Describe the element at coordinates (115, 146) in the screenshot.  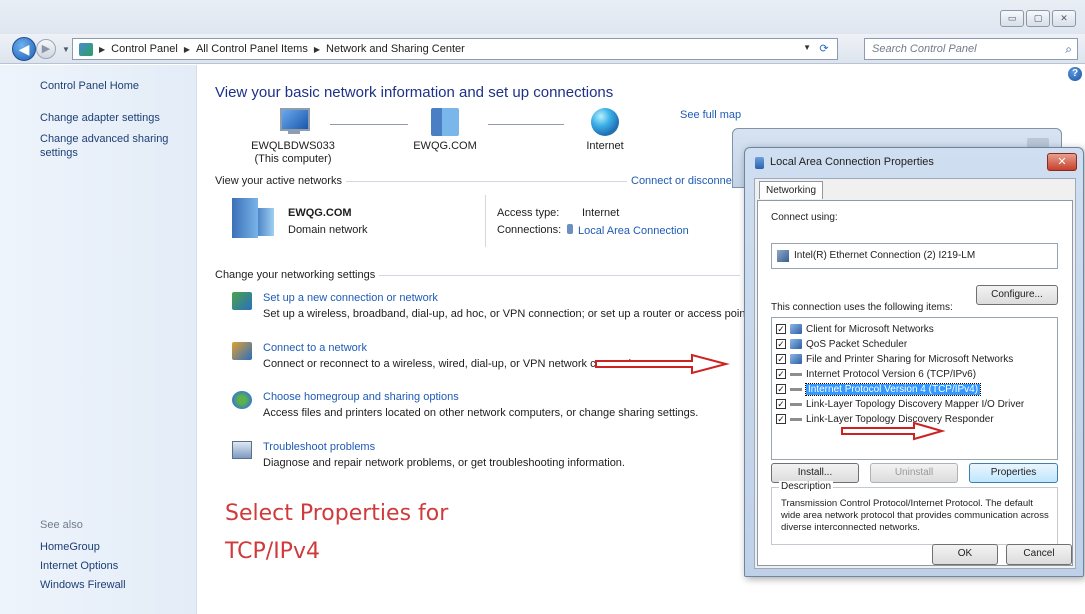
I see `sidebar-link-advanced-sharing: Change advanced sharing settings` at that location.